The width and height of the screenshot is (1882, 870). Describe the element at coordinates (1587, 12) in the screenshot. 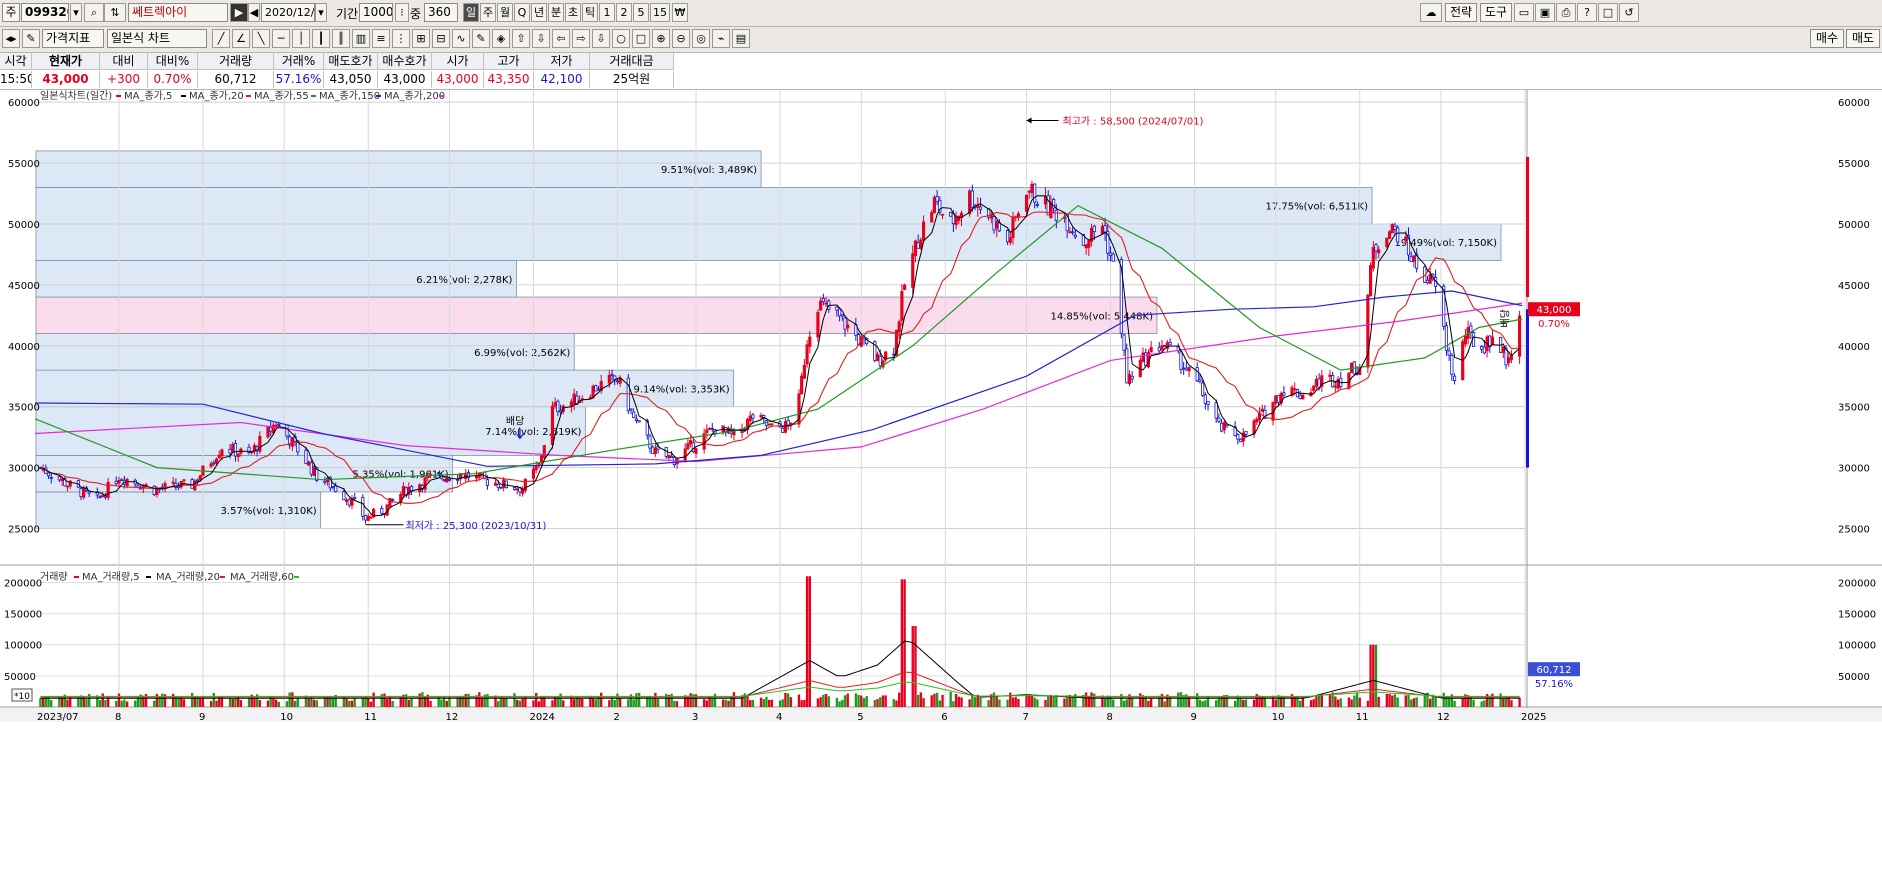

I see `help-icon: ?` at that location.